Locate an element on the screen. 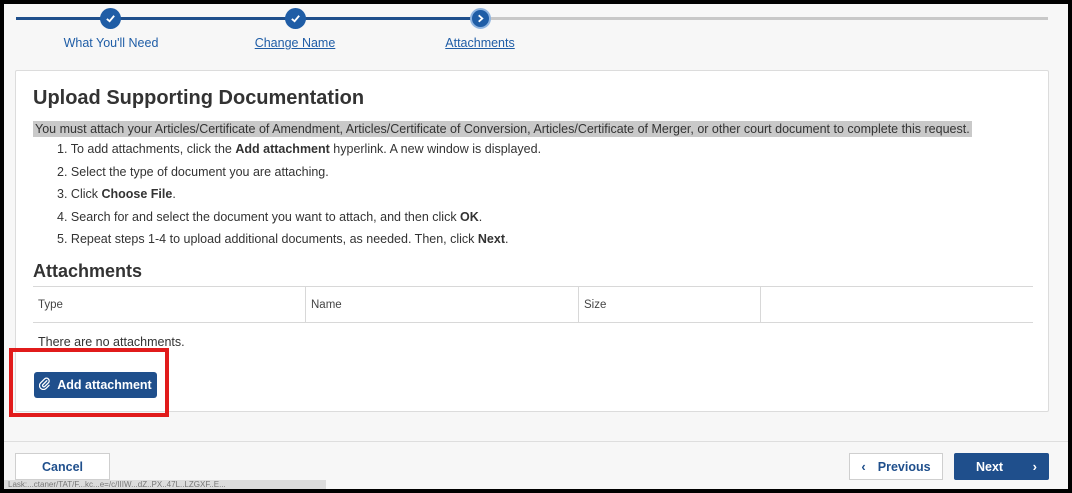  step-label-change-name: Change Name is located at coordinates (295, 43).